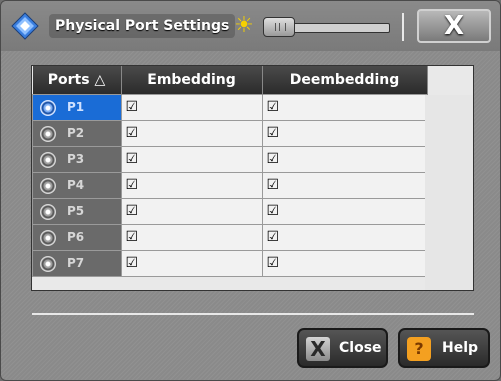  I want to click on port-cell: P5, so click(77, 211).